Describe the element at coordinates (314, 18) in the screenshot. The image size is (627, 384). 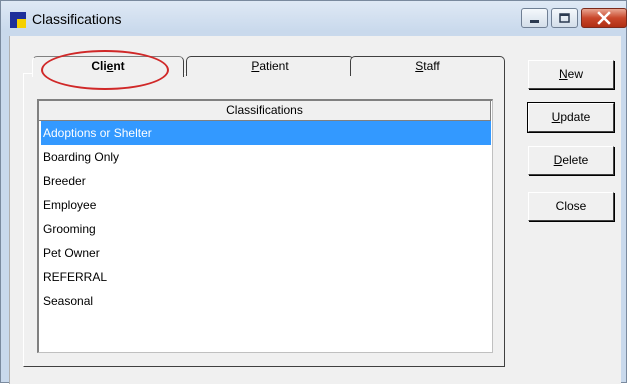
I see `title-bar: Classifications` at that location.